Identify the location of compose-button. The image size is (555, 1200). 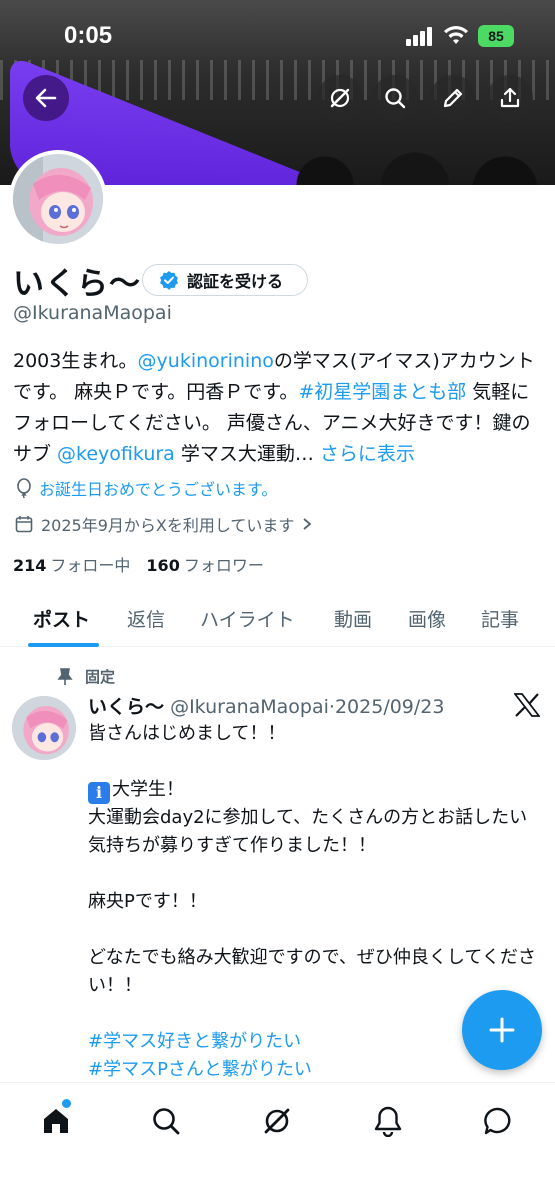
(502, 1030).